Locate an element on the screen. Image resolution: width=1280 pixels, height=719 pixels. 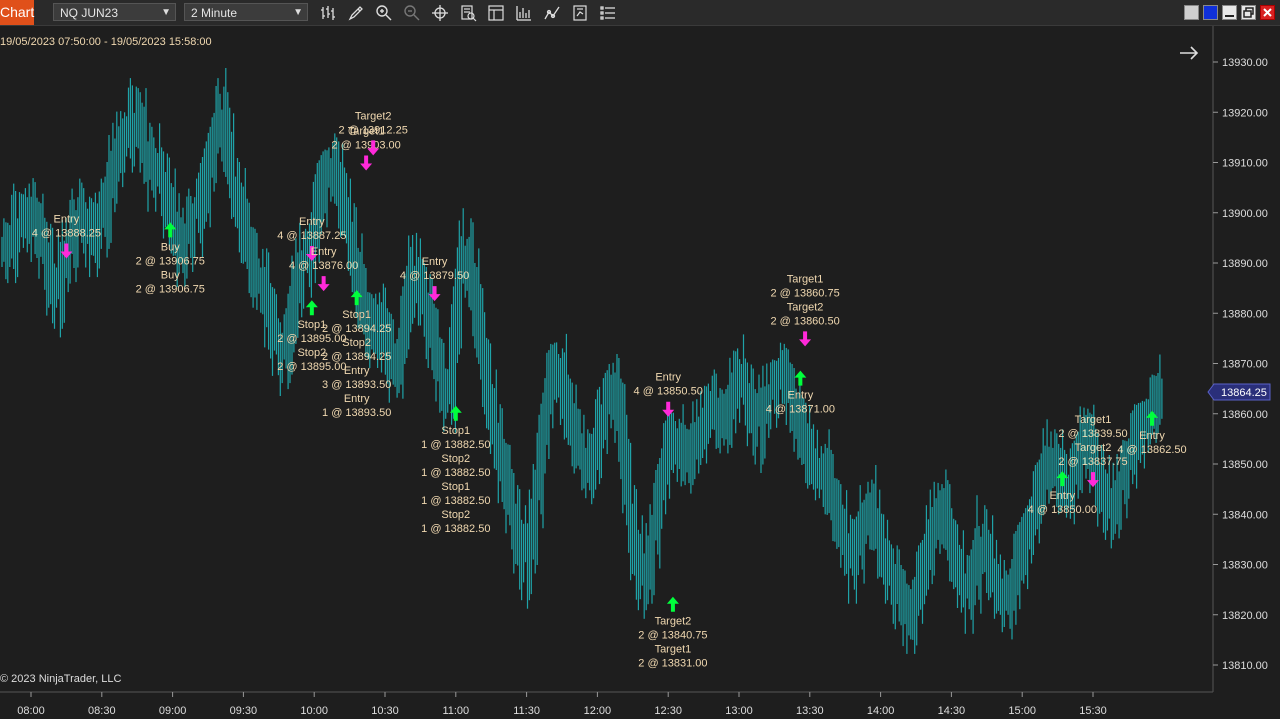
time-tick-label: 08:00 is located at coordinates (31, 711).